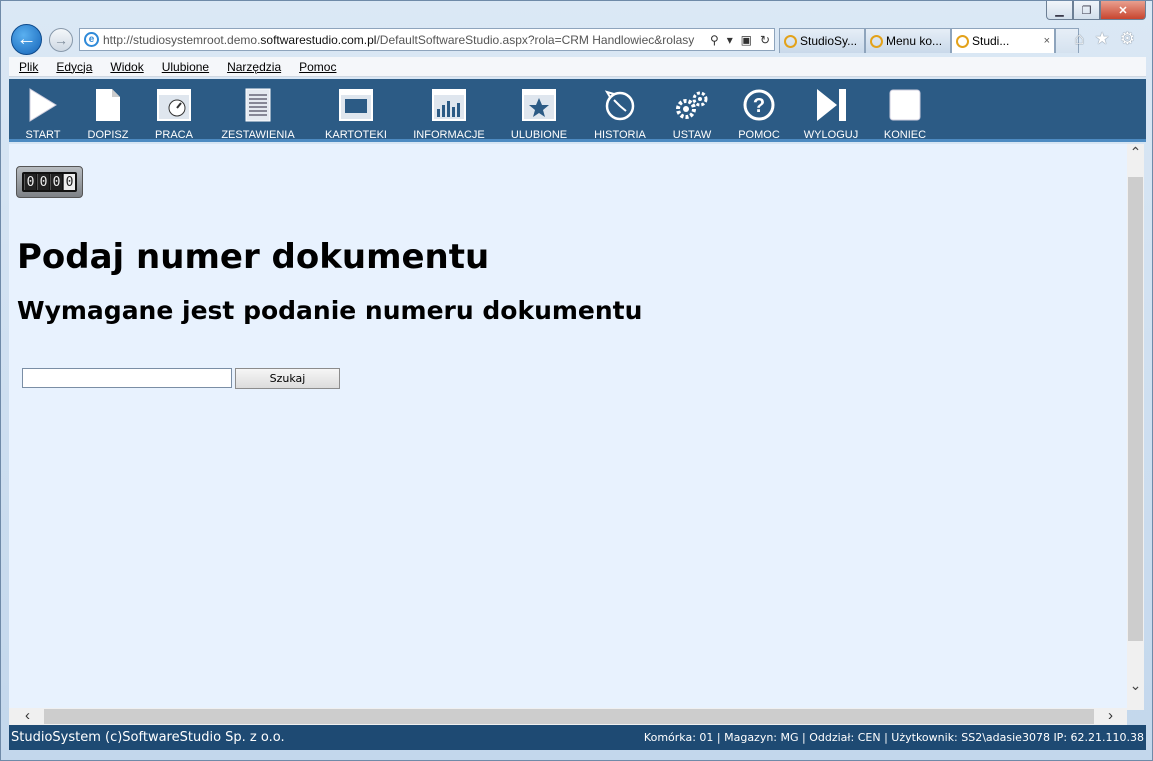  What do you see at coordinates (539, 105) in the screenshot?
I see `star-window-icon` at bounding box center [539, 105].